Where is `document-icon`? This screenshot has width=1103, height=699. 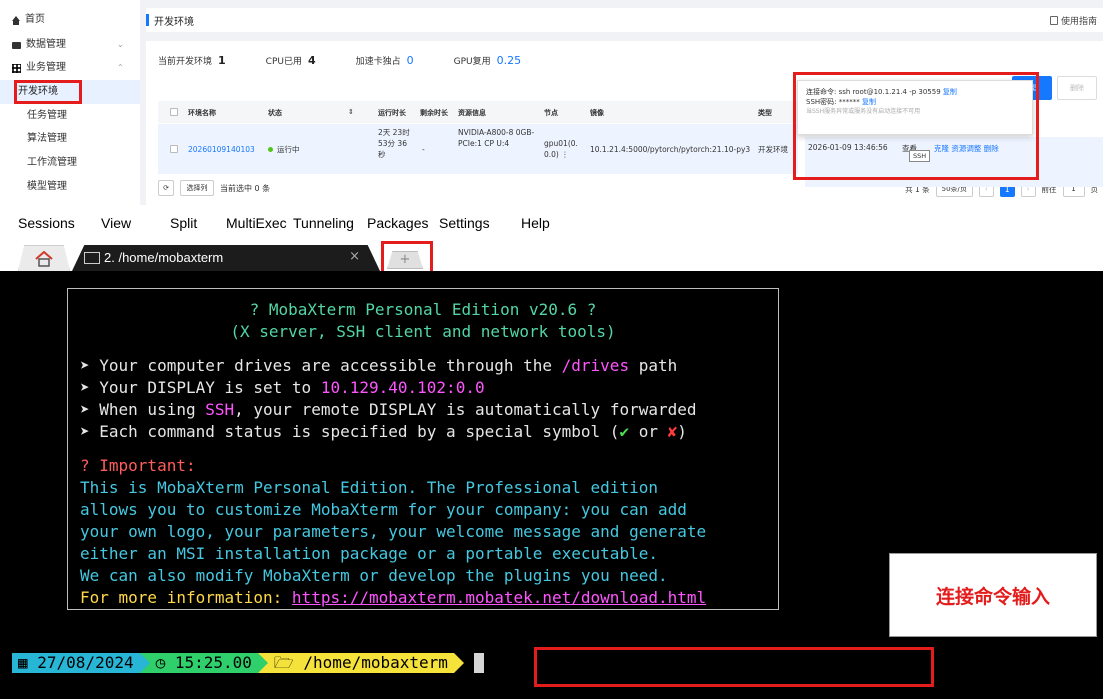
document-icon is located at coordinates (1053, 20).